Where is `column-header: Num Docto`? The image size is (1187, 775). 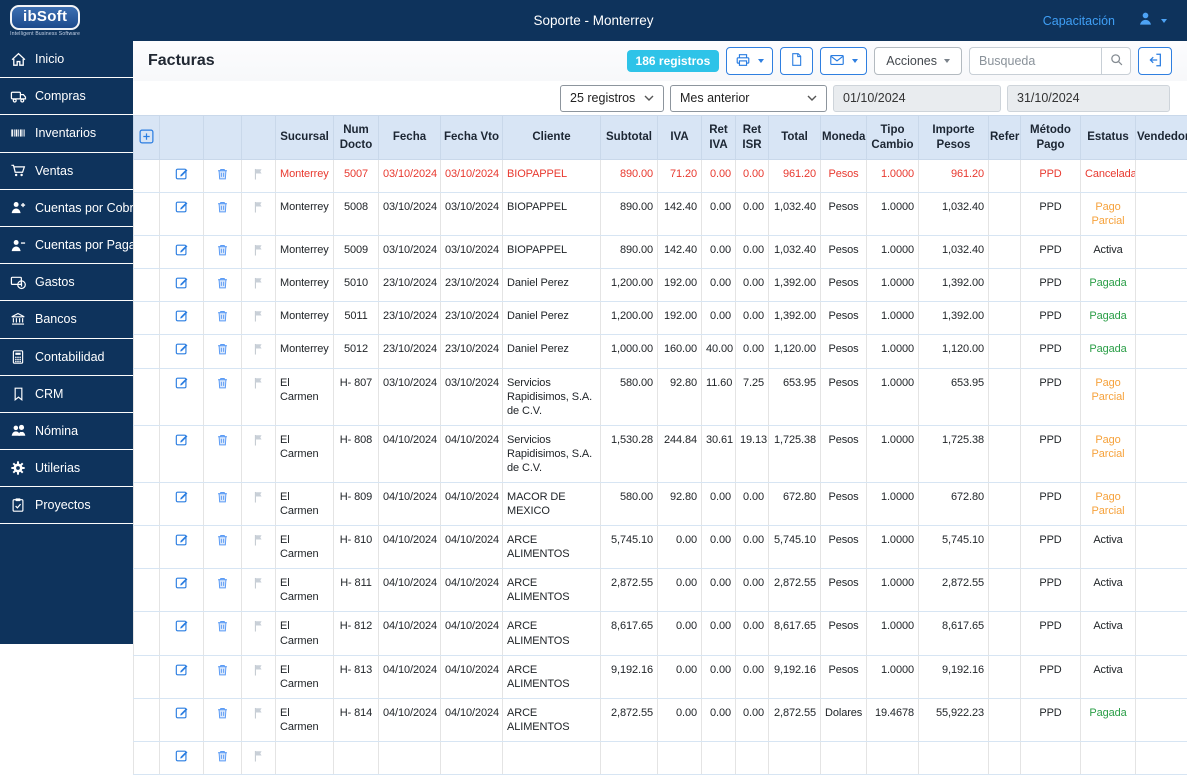 column-header: Num Docto is located at coordinates (356, 138).